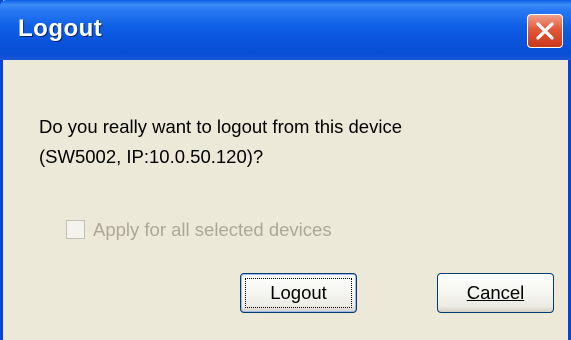 This screenshot has width=571, height=340. I want to click on window-title: Logout, so click(60, 28).